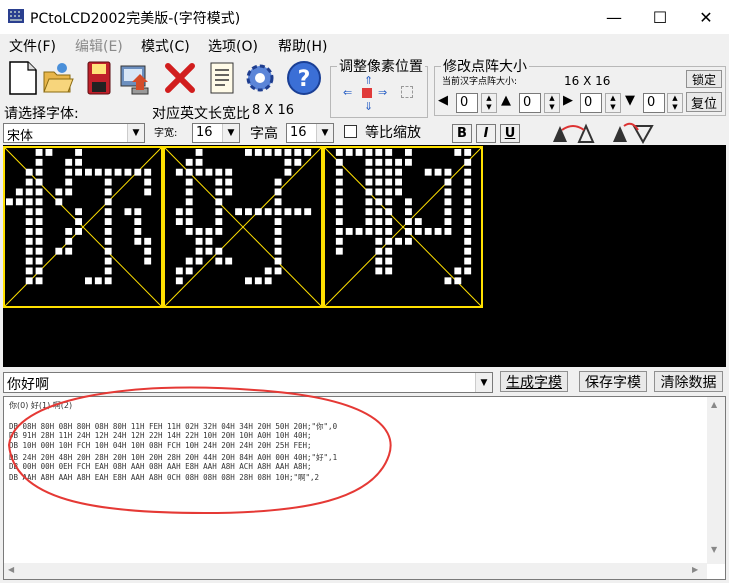  I want to click on spin-up-buttons: ▲ ▼, so click(552, 103).